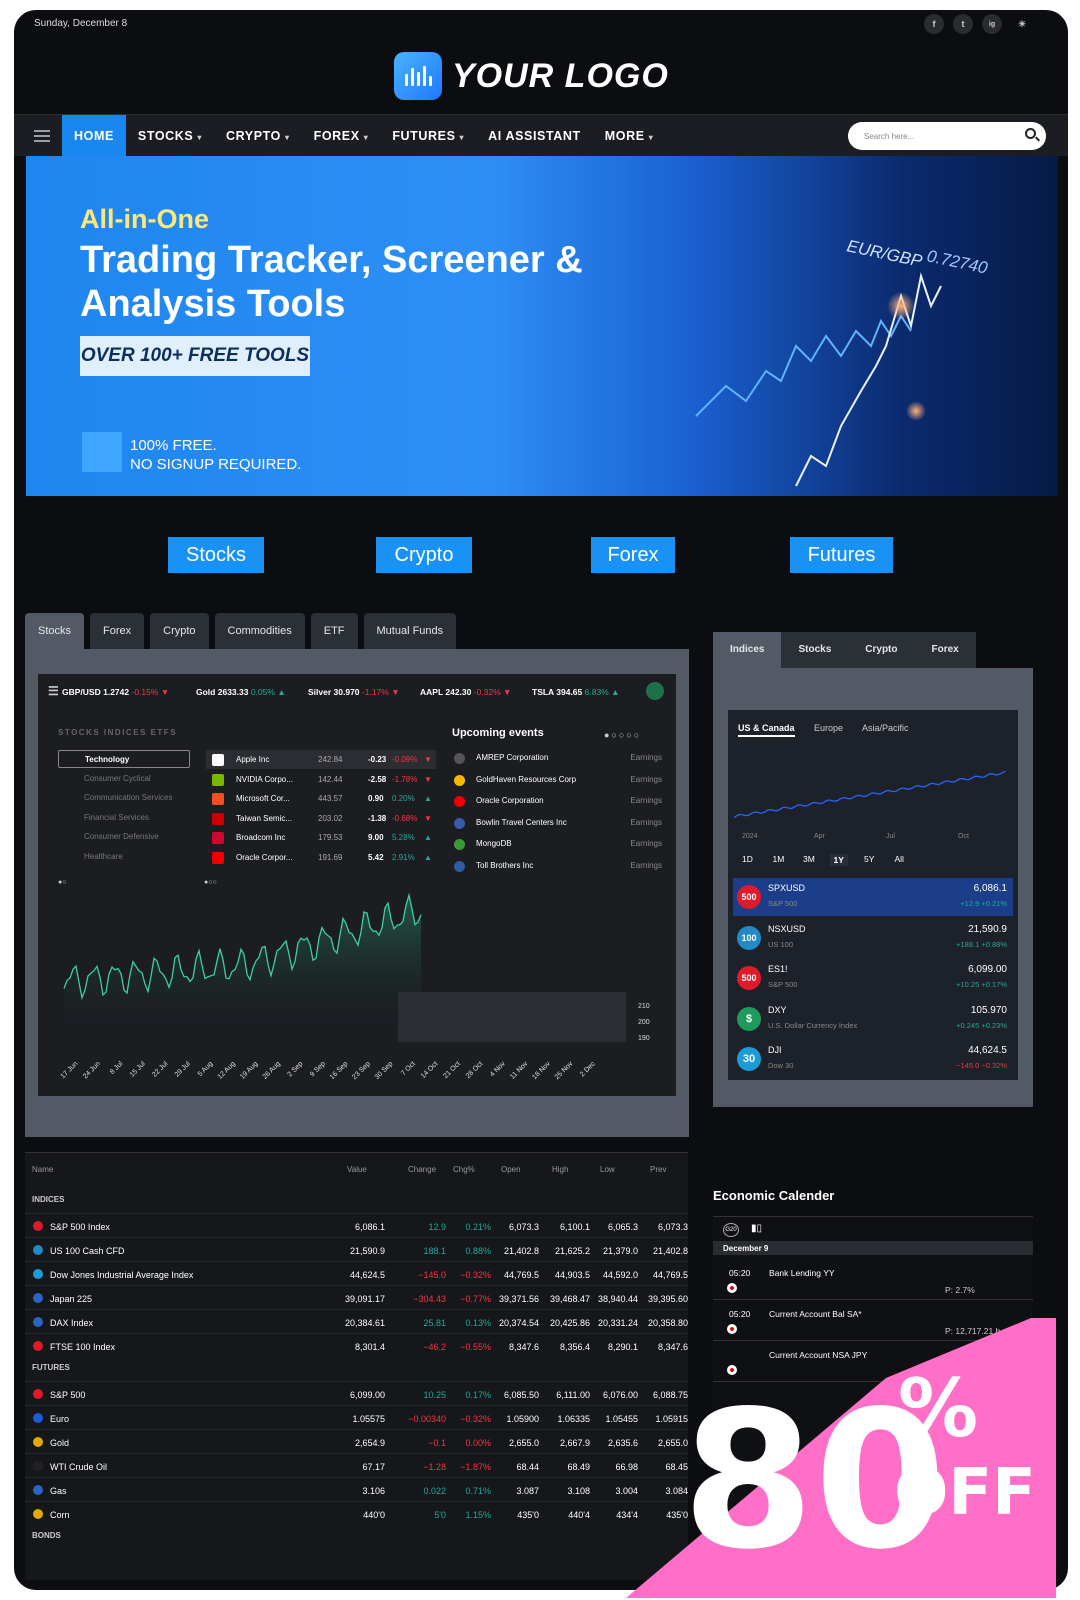 This screenshot has height=1600, width=1080. What do you see at coordinates (574, 1347) in the screenshot?
I see `cell-high: 8,356.4` at bounding box center [574, 1347].